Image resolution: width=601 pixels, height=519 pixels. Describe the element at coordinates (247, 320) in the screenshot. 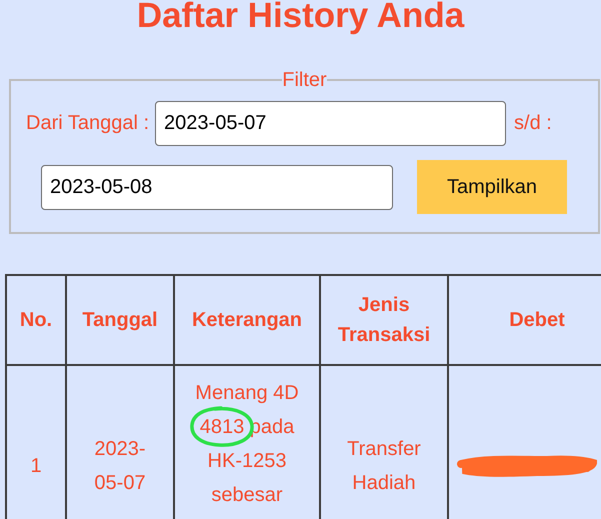

I see `column-header: Keterangan` at that location.